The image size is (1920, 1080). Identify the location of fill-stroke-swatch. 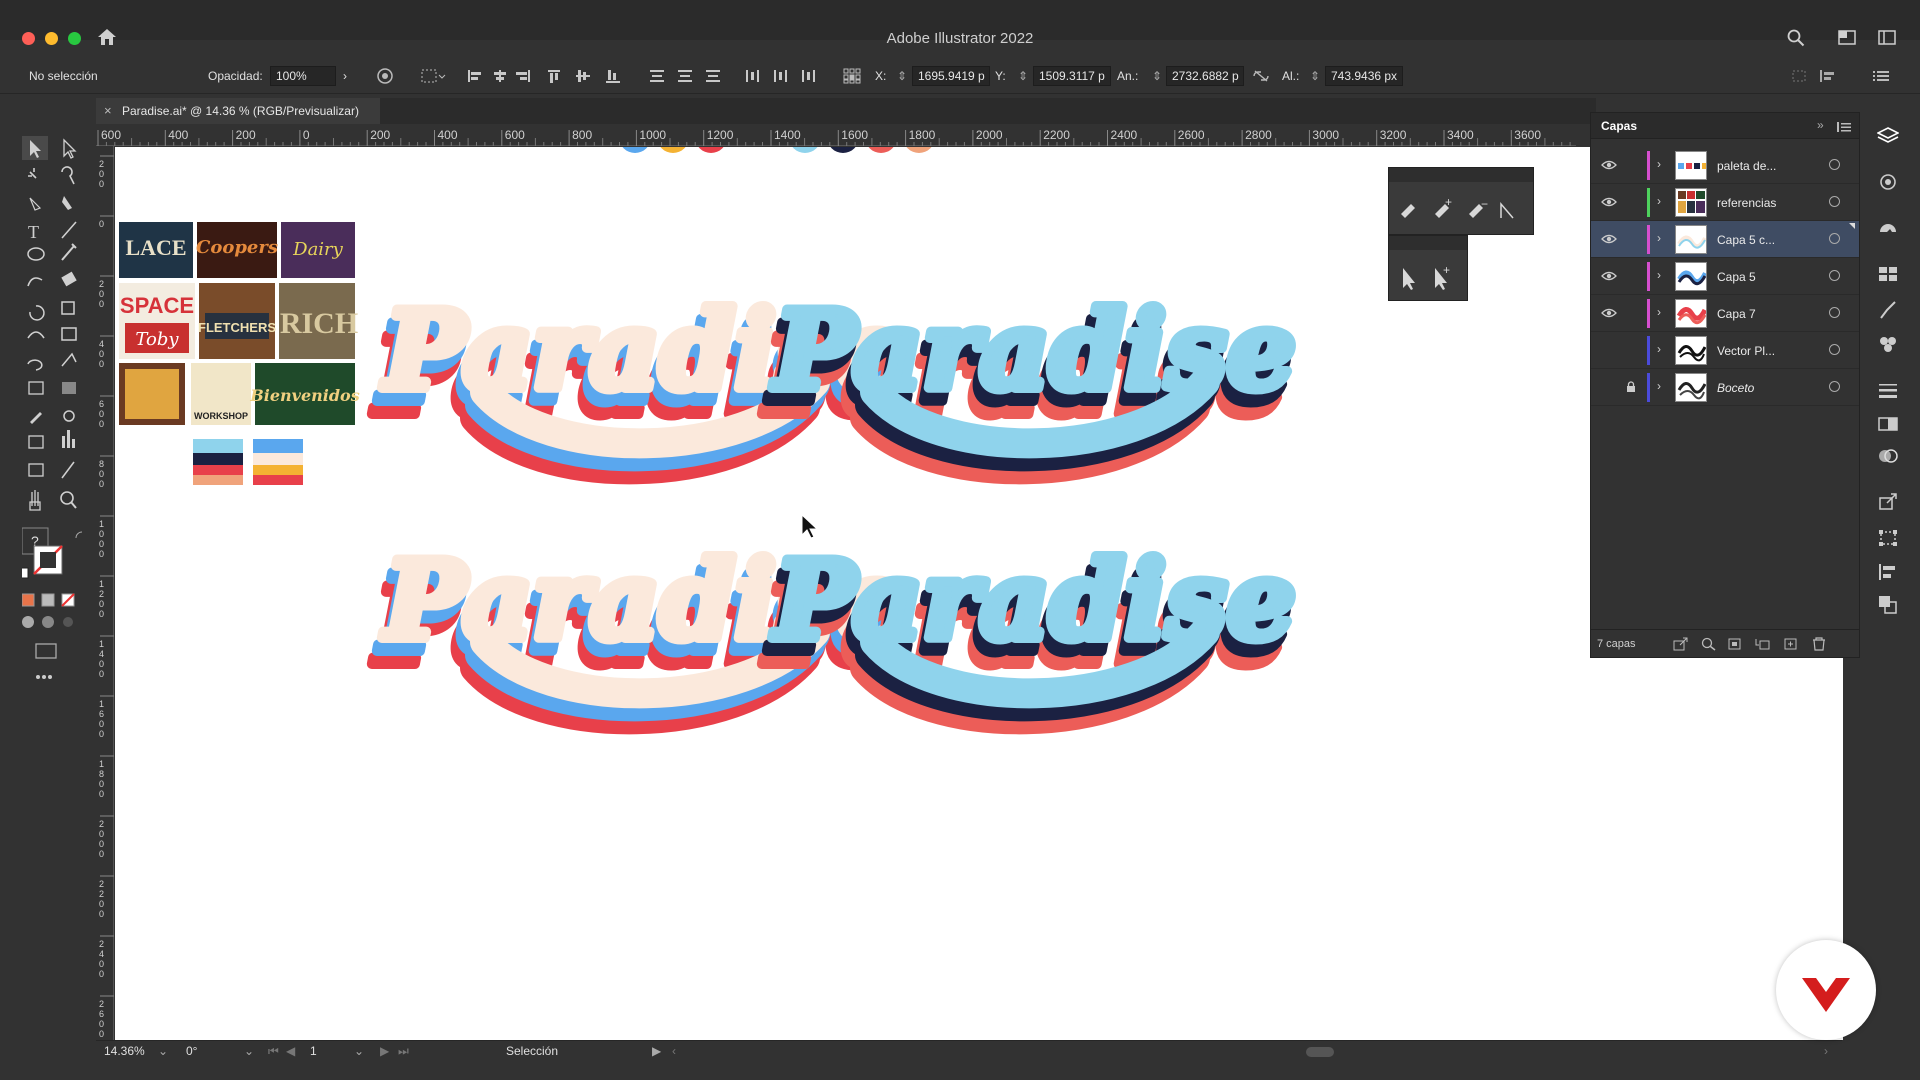
(48, 560).